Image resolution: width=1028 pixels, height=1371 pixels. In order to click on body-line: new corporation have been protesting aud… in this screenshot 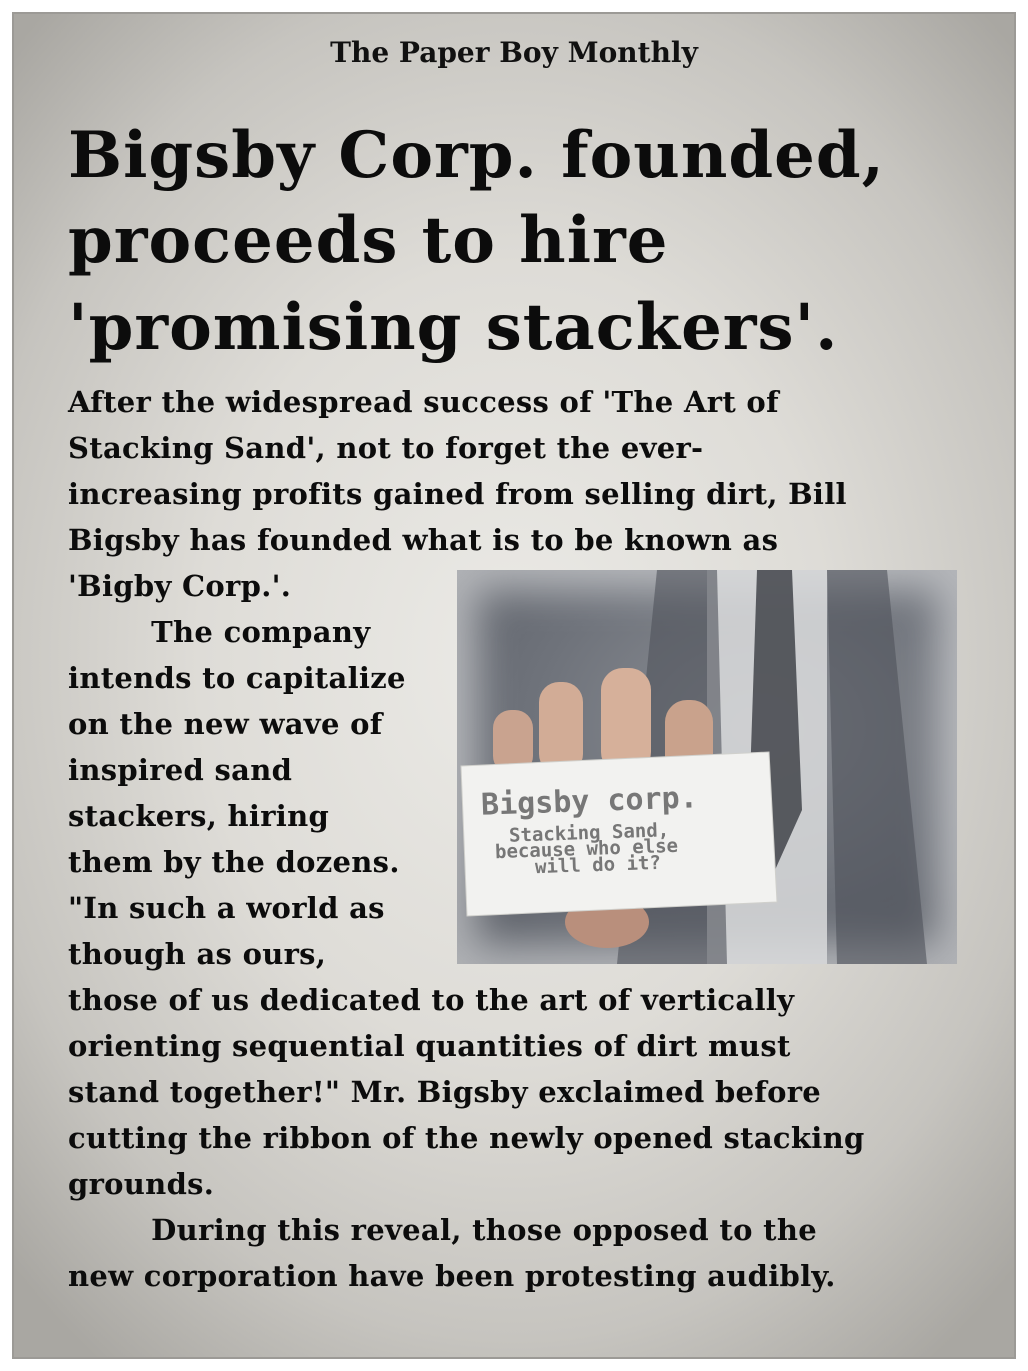, I will do `click(452, 1276)`.